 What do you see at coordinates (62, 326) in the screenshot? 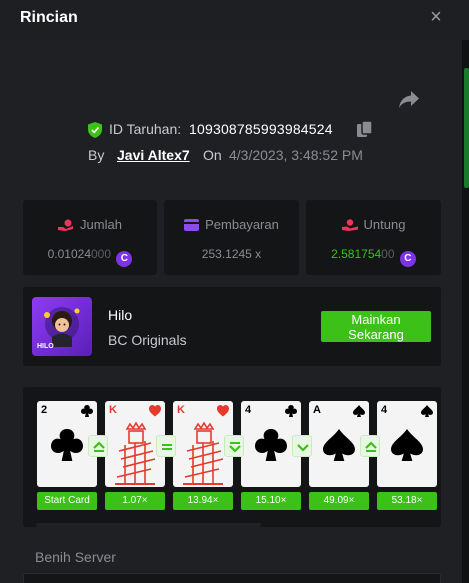
I see `game-thumbnail: HILO` at bounding box center [62, 326].